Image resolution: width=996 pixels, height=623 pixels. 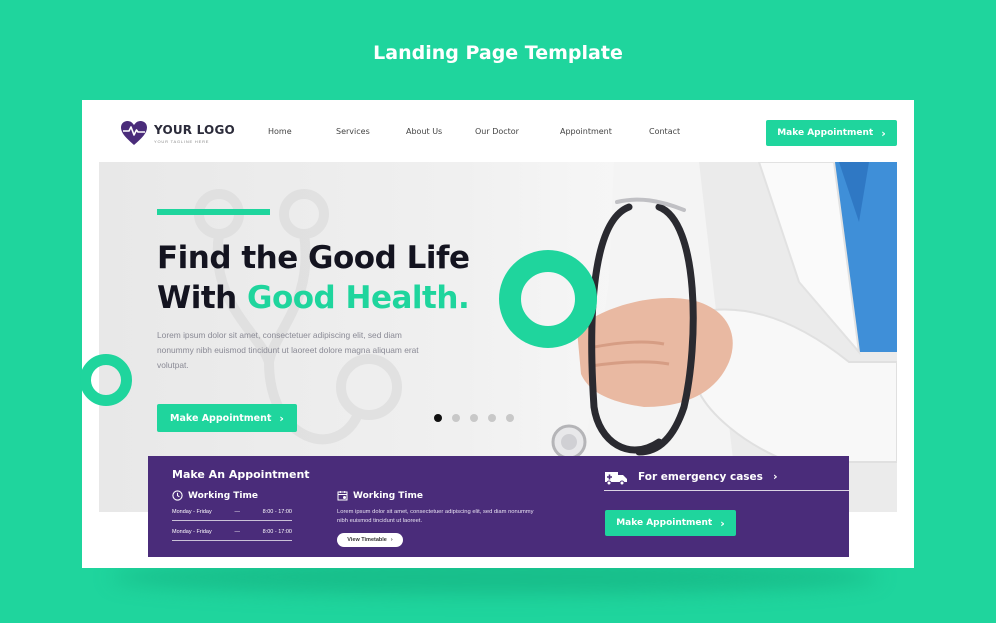 I want to click on hero-accent-bar, so click(x=213, y=212).